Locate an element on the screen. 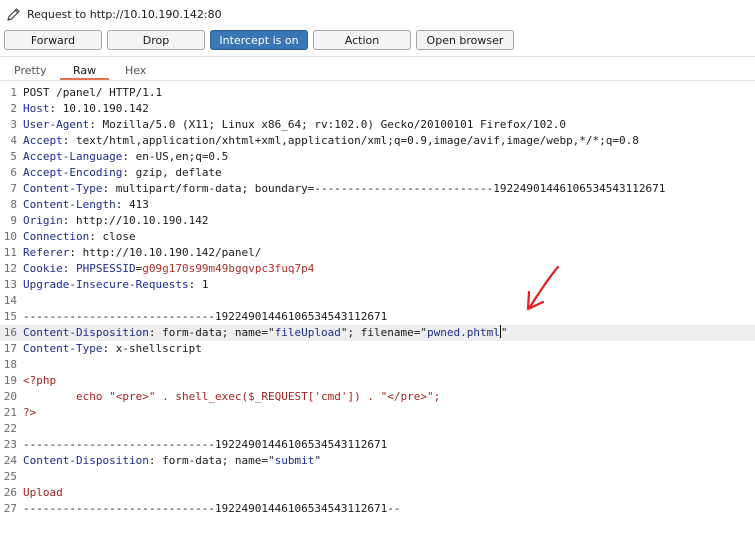 The width and height of the screenshot is (755, 533). forward-button: Forward is located at coordinates (53, 40).